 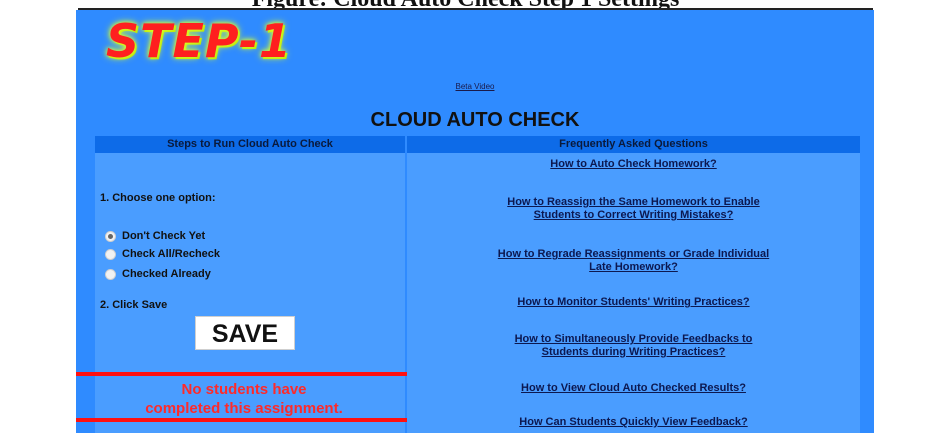 What do you see at coordinates (245, 333) in the screenshot?
I see `save-button: SAVE` at bounding box center [245, 333].